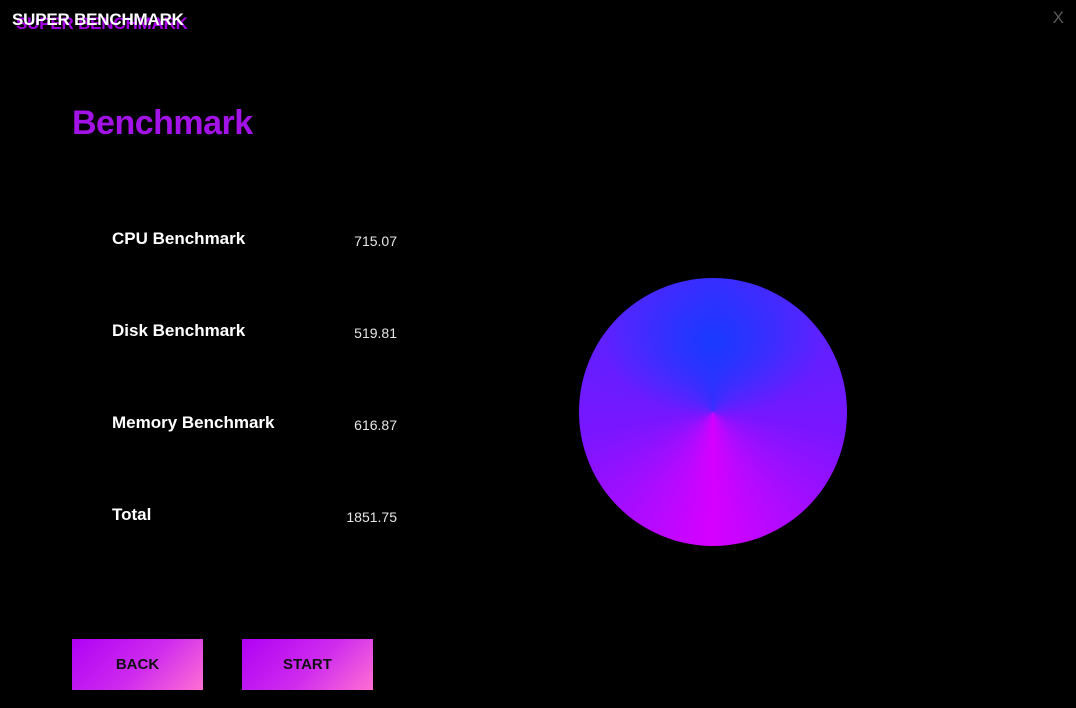 The image size is (1076, 708). Describe the element at coordinates (193, 422) in the screenshot. I see `memory-benchmark-label: Memory Benchmark` at that location.